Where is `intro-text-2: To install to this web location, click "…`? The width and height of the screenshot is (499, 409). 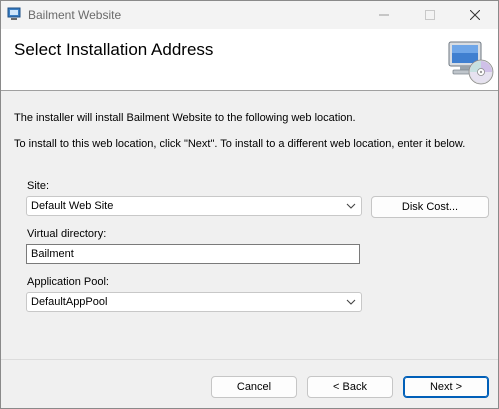 intro-text-2: To install to this web location, click "… is located at coordinates (240, 144).